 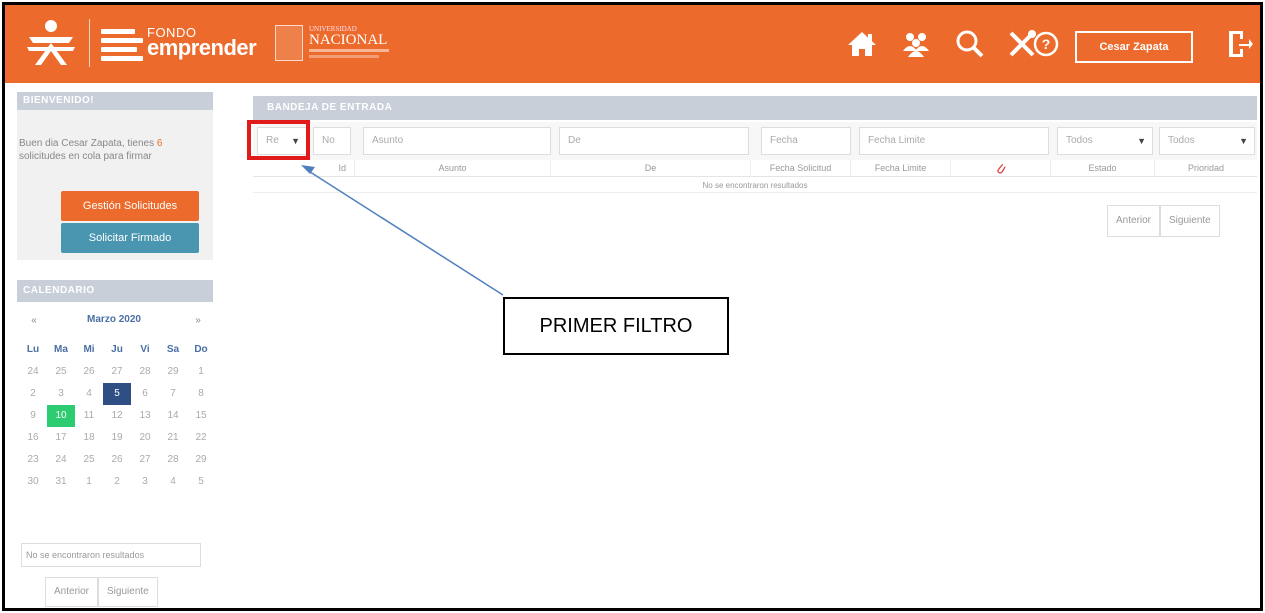 I want to click on calendar-day: 19, so click(x=117, y=438).